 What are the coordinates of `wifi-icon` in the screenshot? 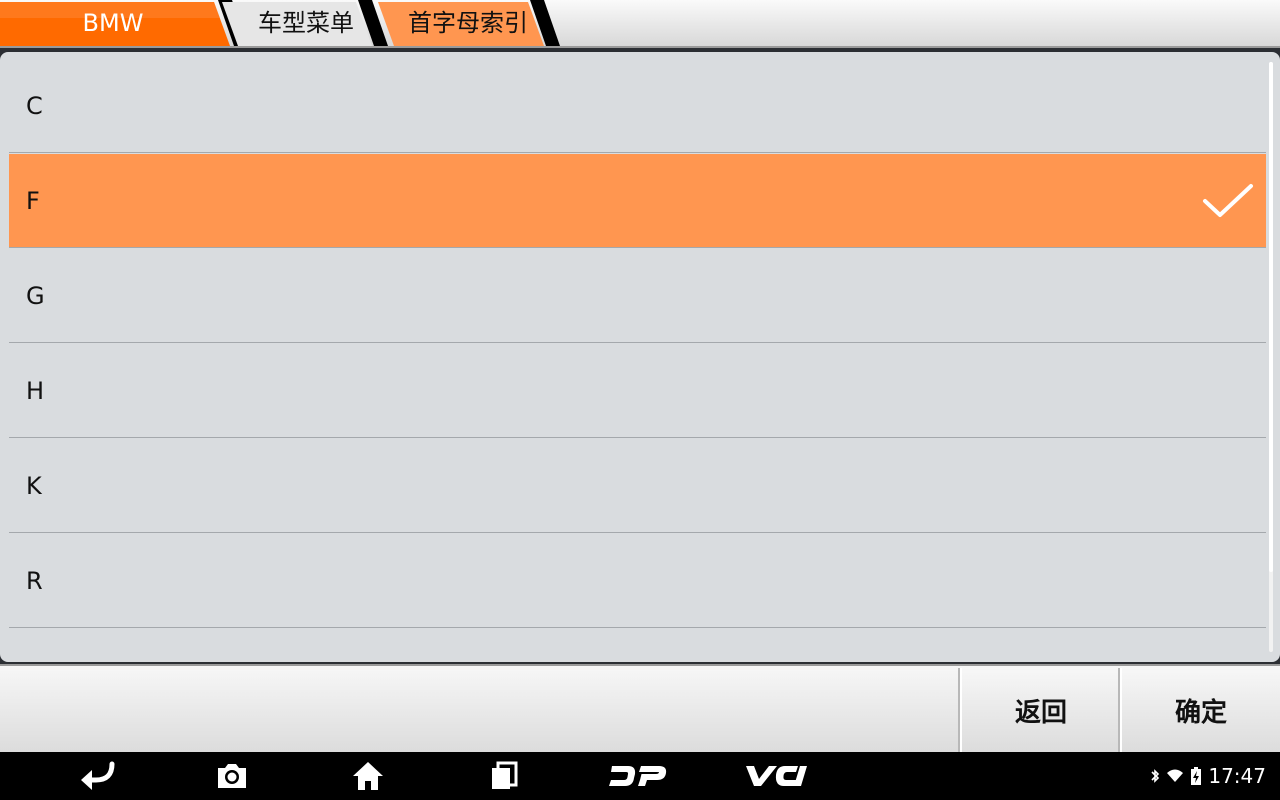 It's located at (1175, 775).